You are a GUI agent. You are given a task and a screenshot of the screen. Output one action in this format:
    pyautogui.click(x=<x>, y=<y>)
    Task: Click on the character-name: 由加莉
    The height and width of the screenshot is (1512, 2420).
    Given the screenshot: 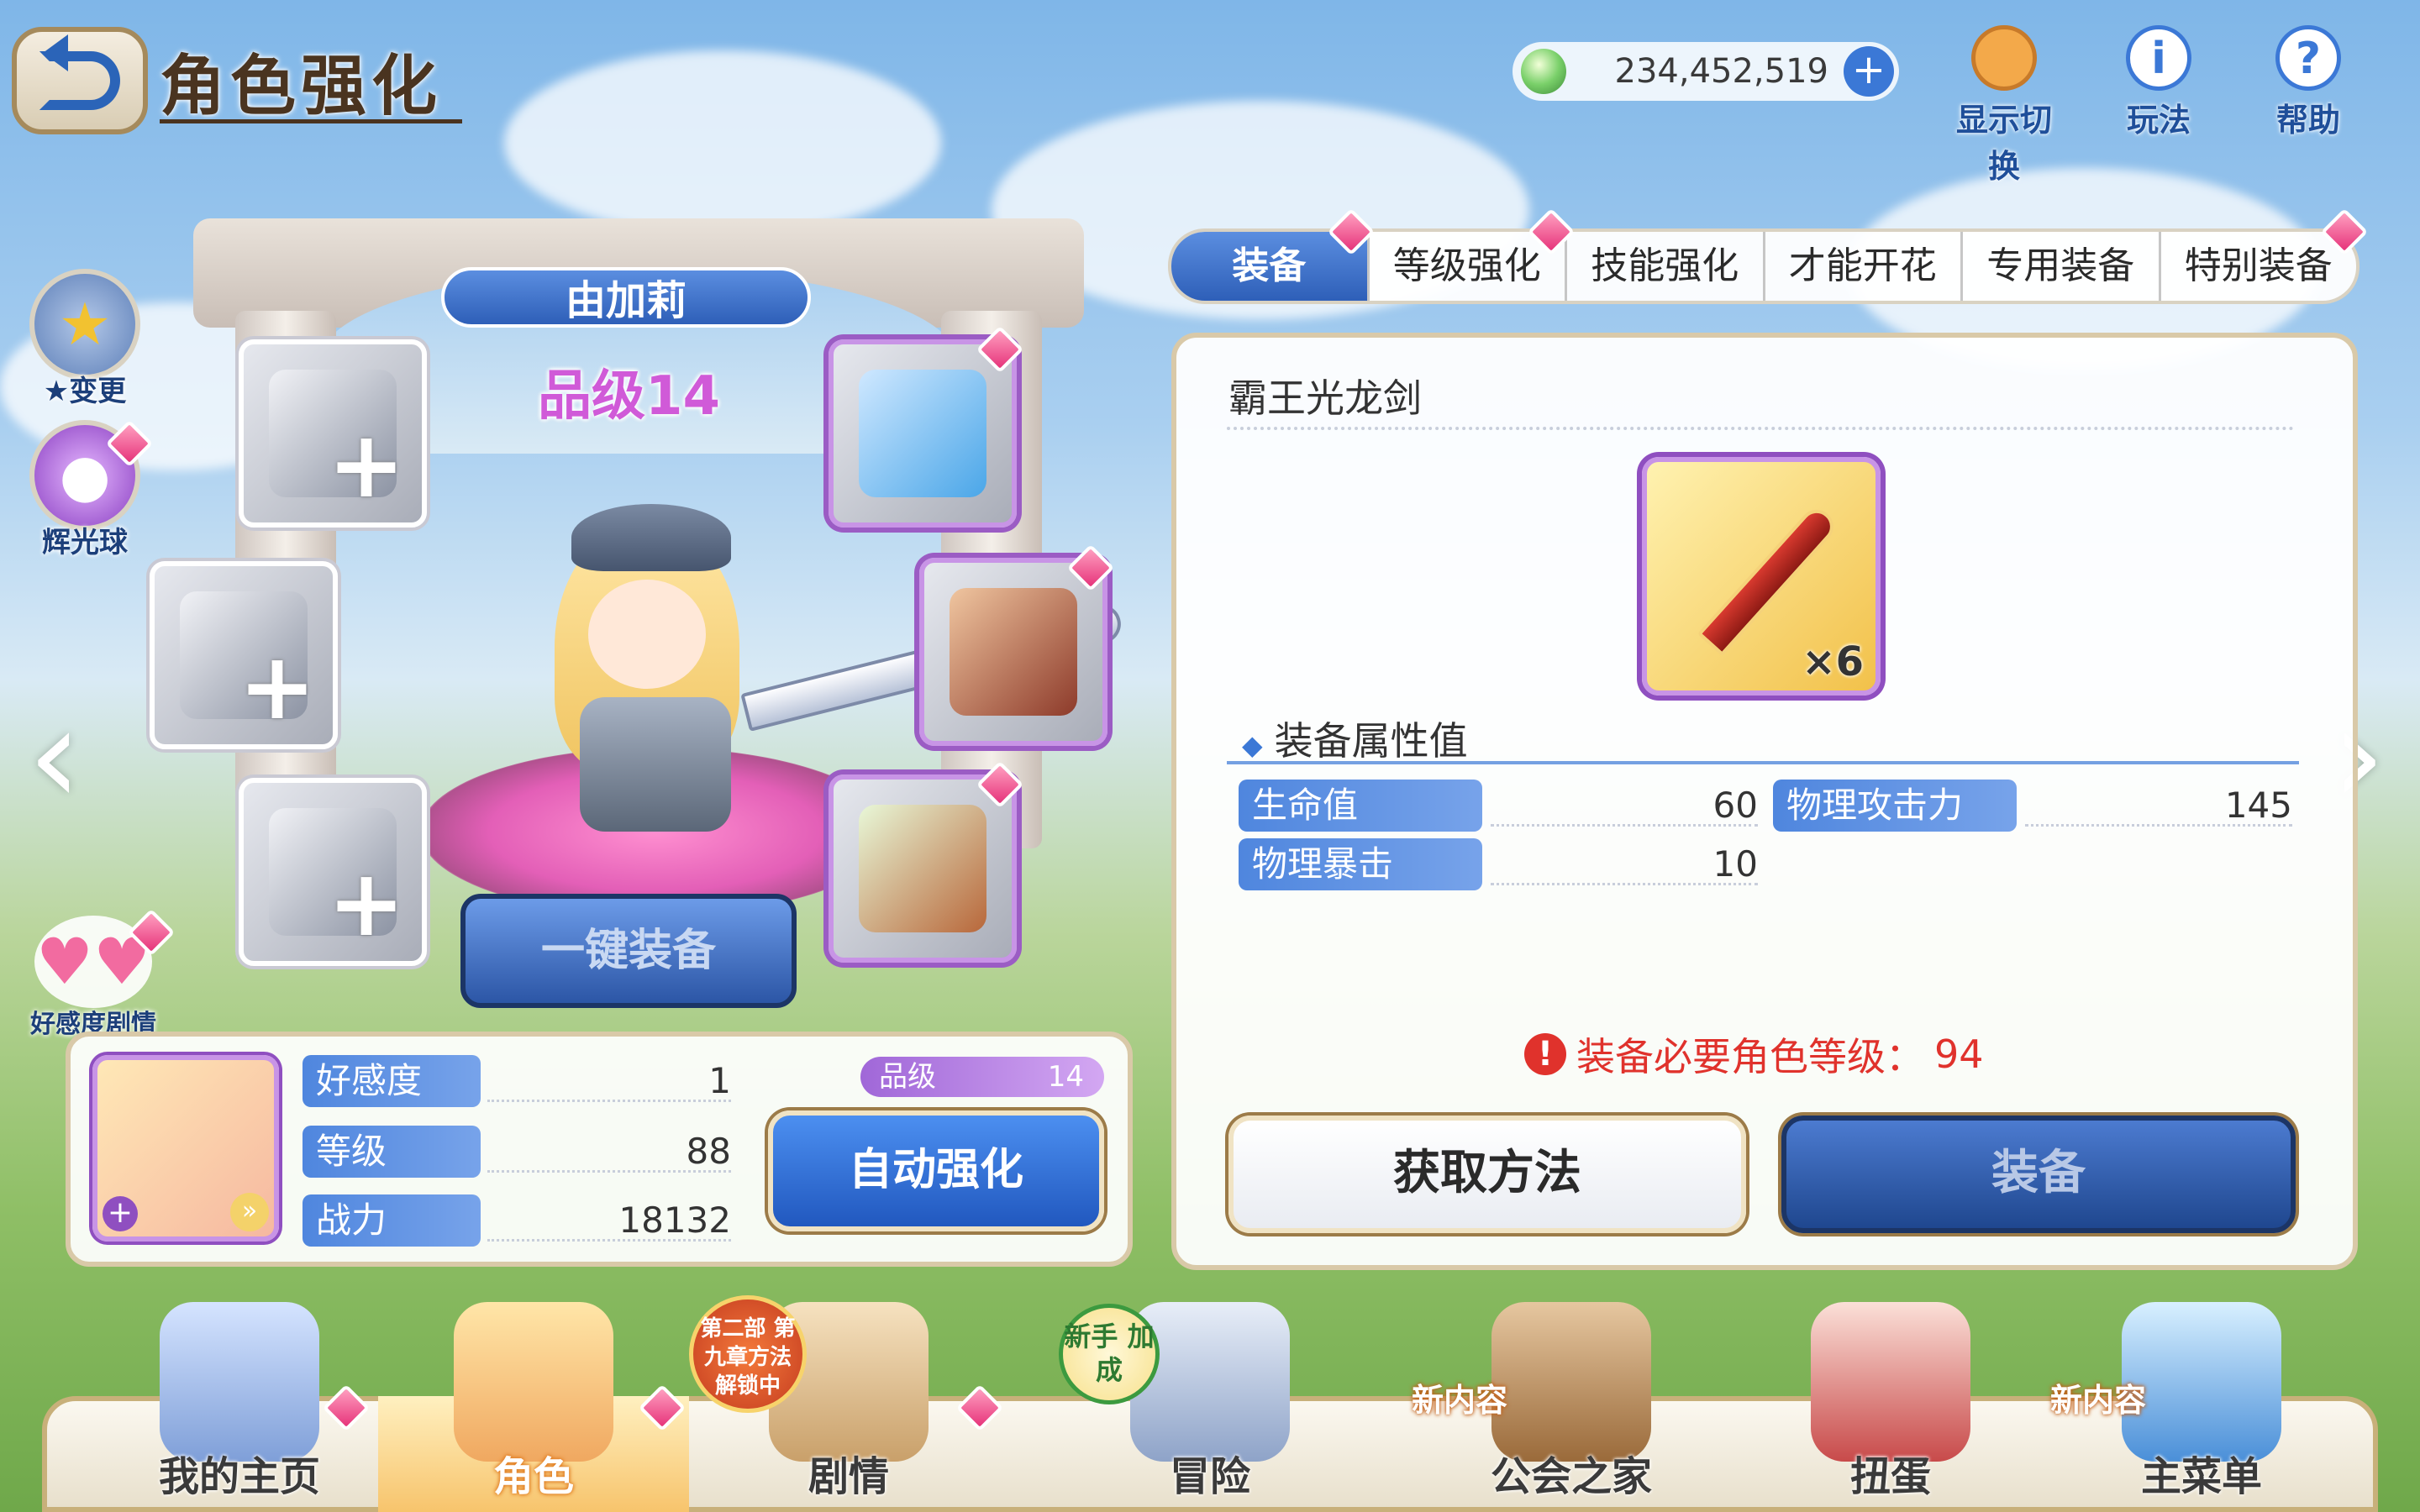 What is the action you would take?
    pyautogui.click(x=626, y=297)
    